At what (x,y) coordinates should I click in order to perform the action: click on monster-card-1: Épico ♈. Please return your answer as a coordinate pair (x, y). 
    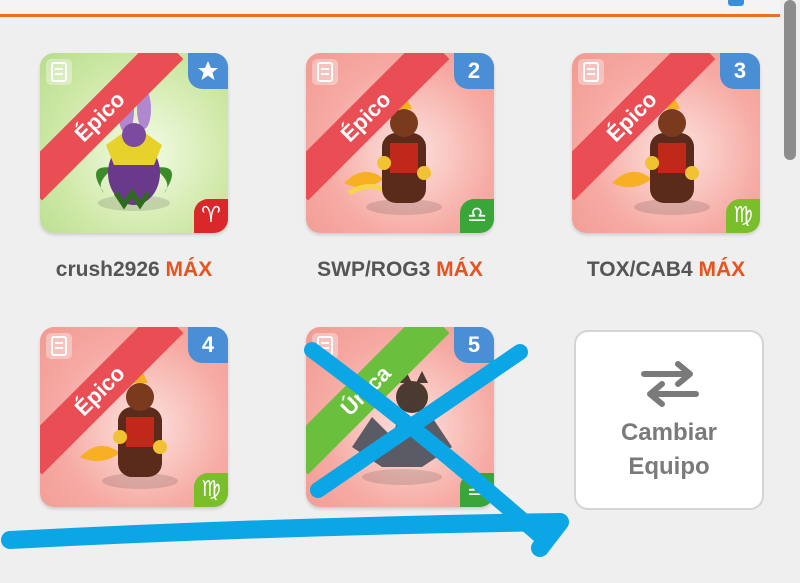
    Looking at the image, I should click on (134, 143).